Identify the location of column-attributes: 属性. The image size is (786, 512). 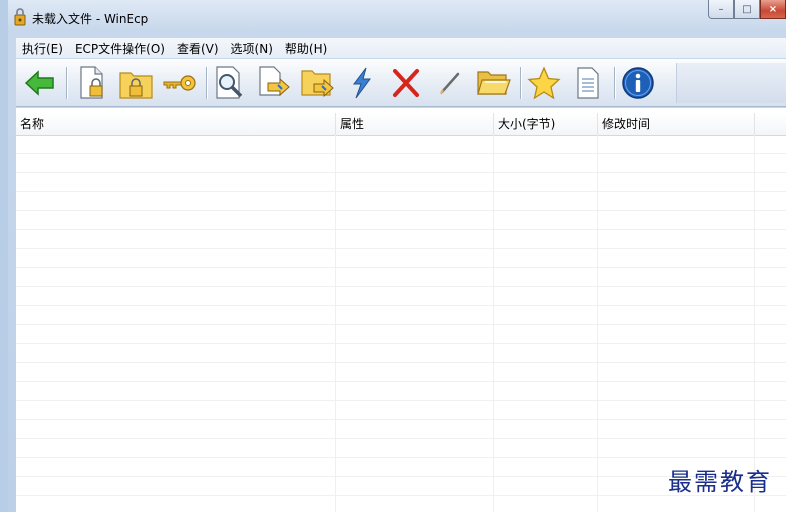
(415, 124).